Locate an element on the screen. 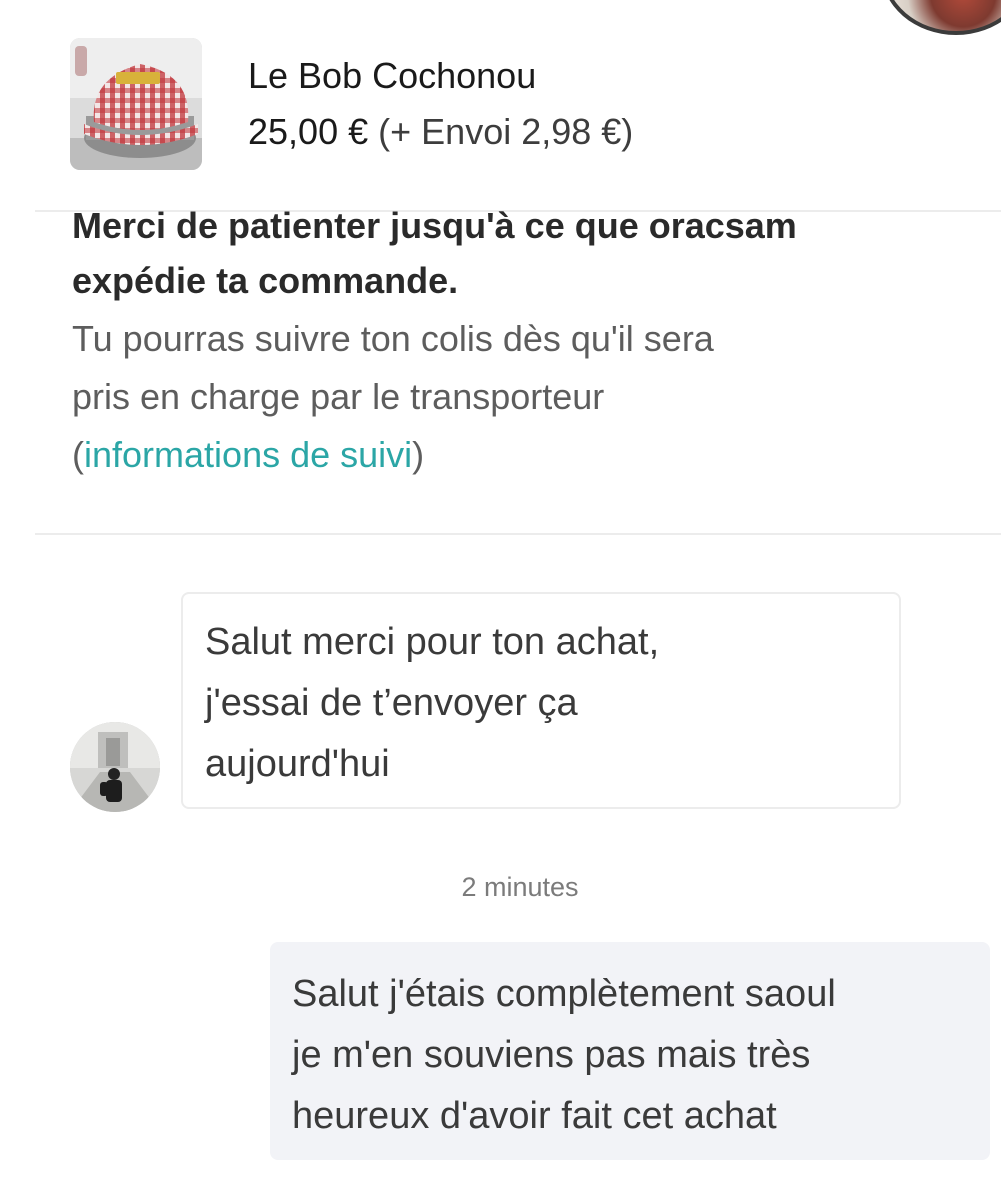 The image size is (1001, 1201). item-header: Le Bob Cochonou 25,00 € (+ Envoi 2,98 €) is located at coordinates (500, 104).